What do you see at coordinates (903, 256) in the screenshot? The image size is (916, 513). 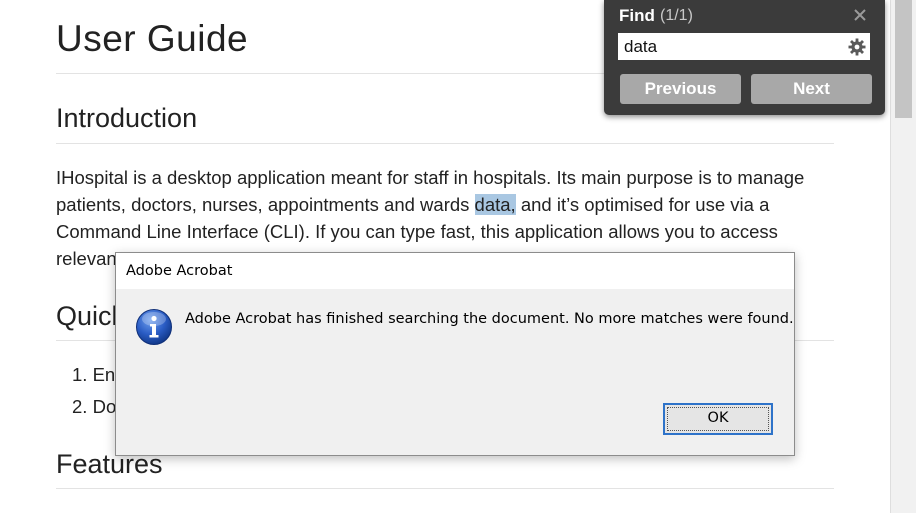 I see `vertical-scrollbar` at bounding box center [903, 256].